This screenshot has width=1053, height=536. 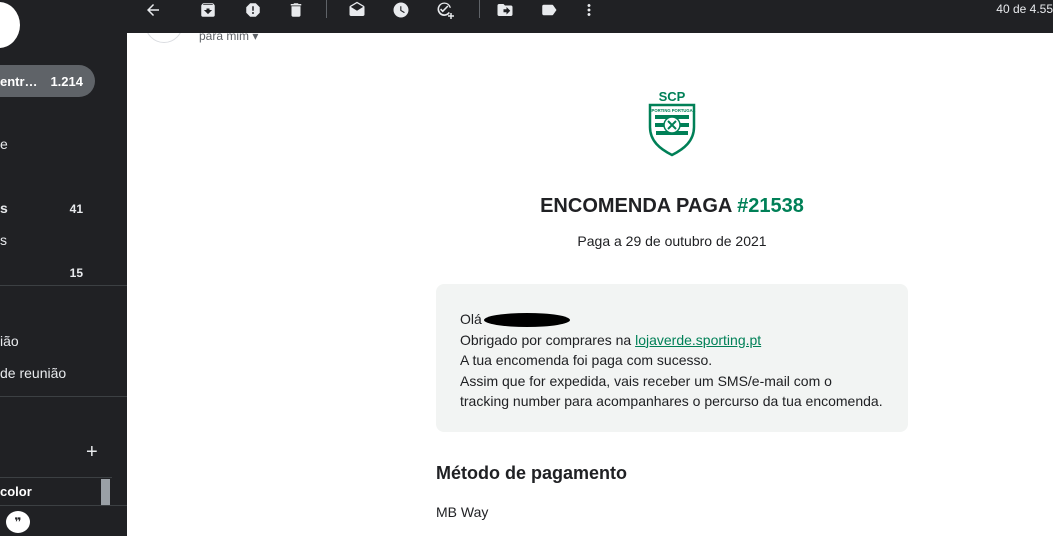 What do you see at coordinates (672, 110) in the screenshot?
I see `logo-ring-text: SPORTING PORTUGAL` at bounding box center [672, 110].